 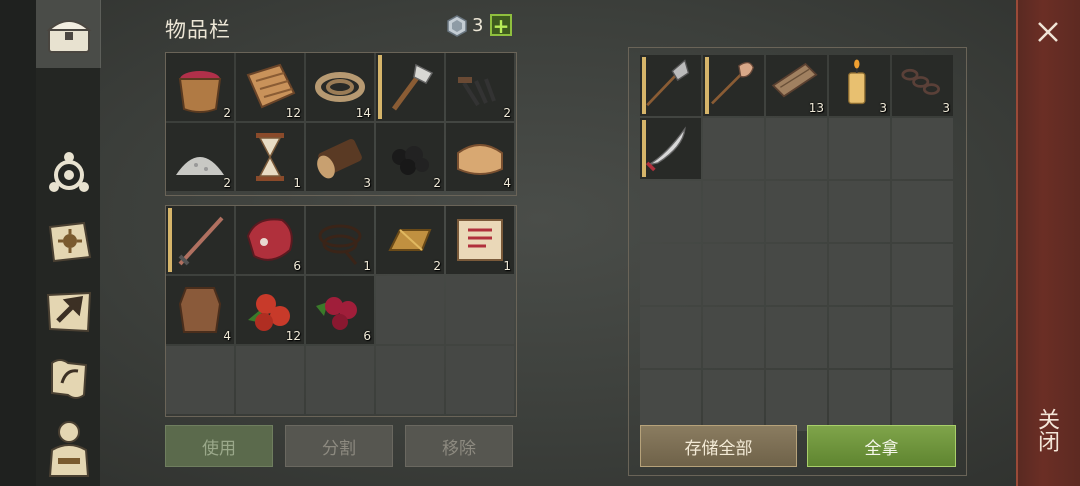 What do you see at coordinates (665, 149) in the screenshot?
I see `scimitar-icon` at bounding box center [665, 149].